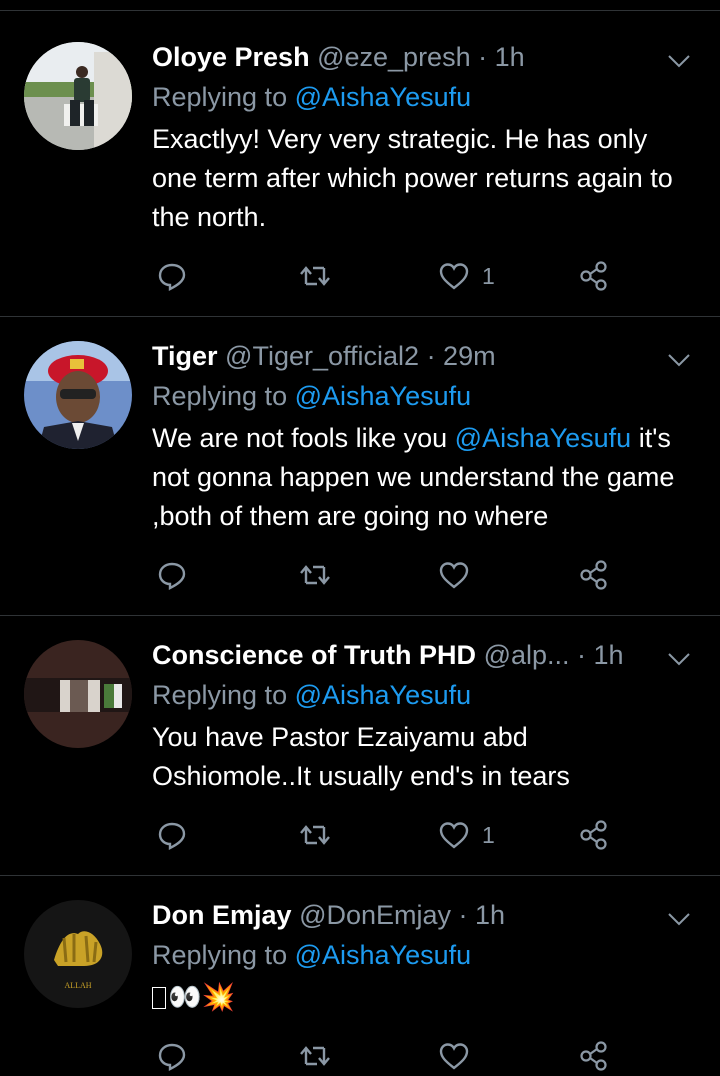 The height and width of the screenshot is (1076, 720). I want to click on tweet-text: 👀💥, so click(423, 997).